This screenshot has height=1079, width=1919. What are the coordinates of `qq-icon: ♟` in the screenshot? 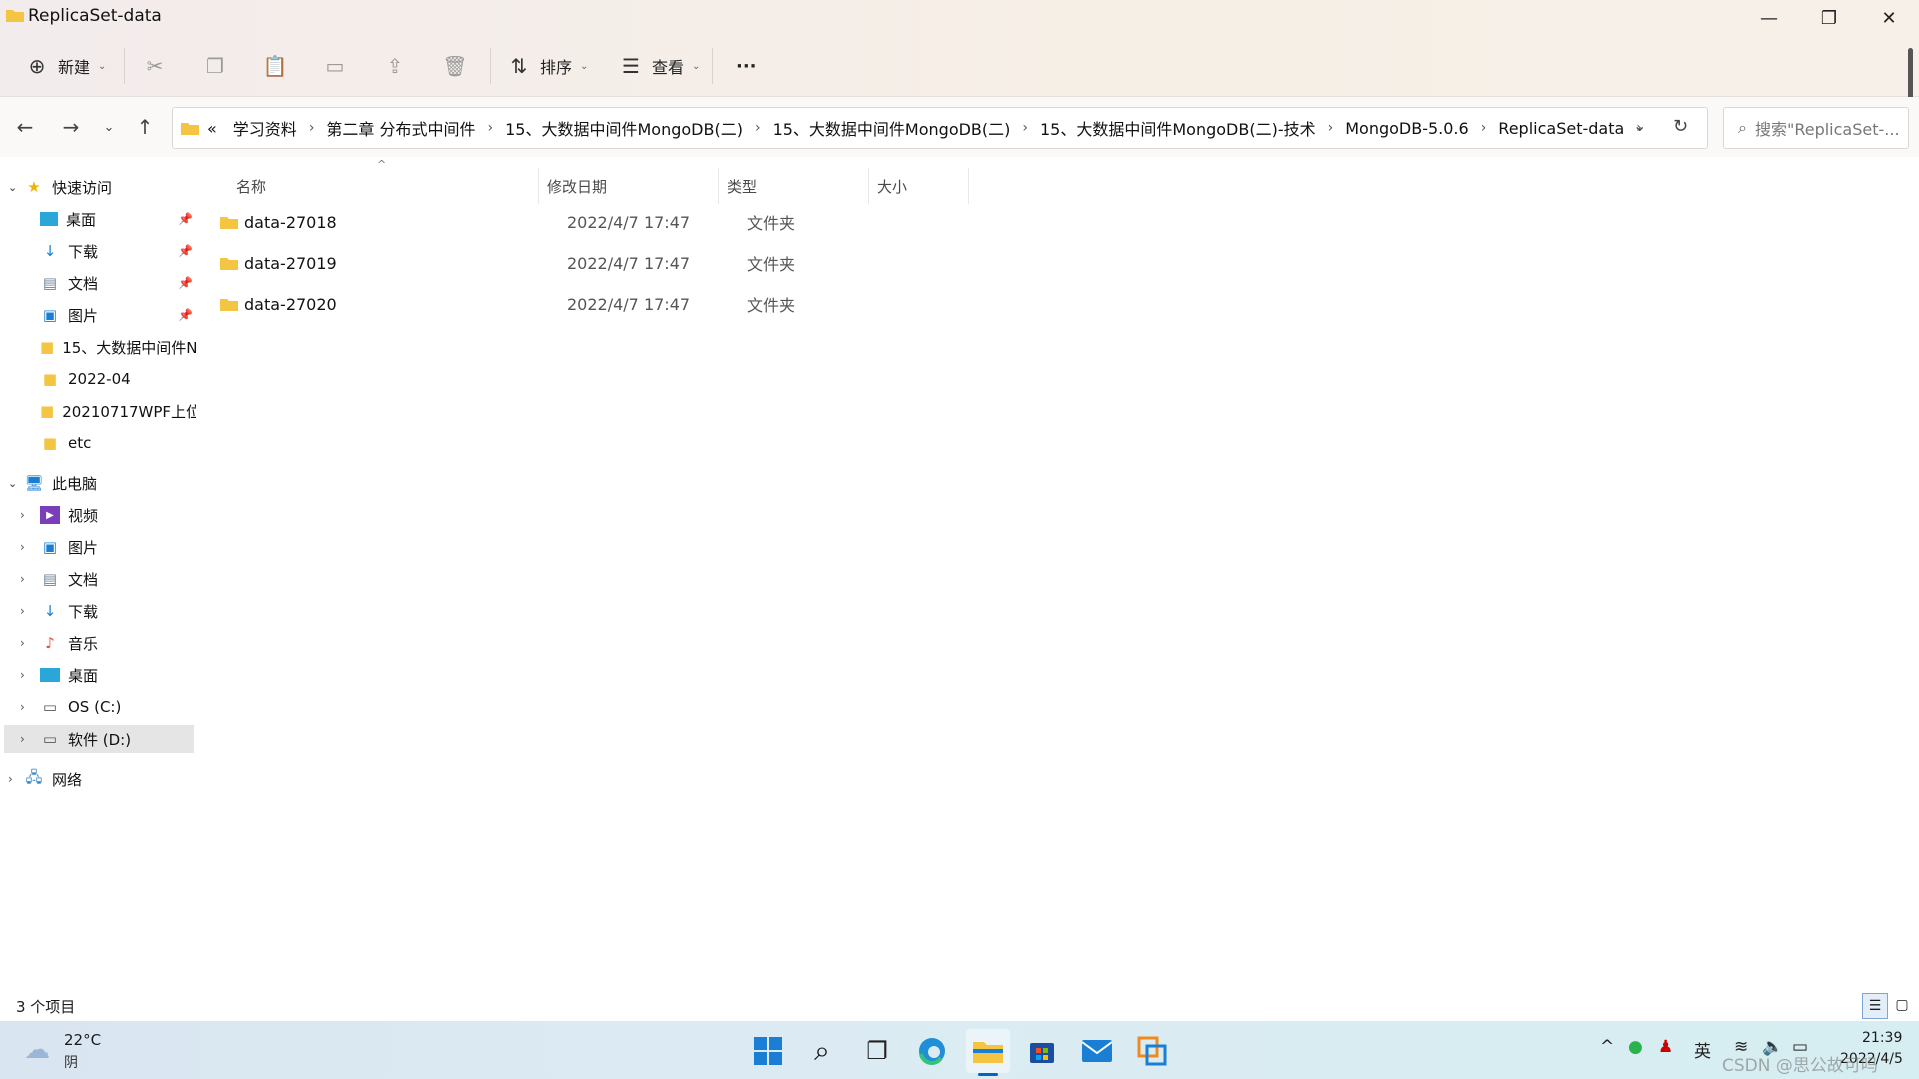 It's located at (1665, 1047).